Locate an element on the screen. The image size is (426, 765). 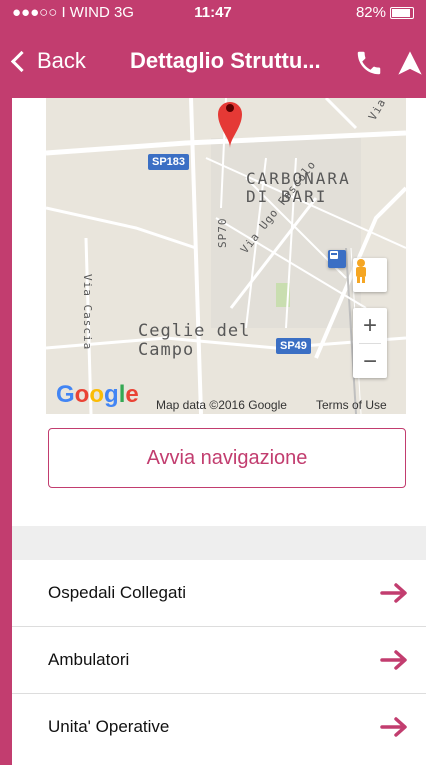
google-logo: Google is located at coordinates (97, 394).